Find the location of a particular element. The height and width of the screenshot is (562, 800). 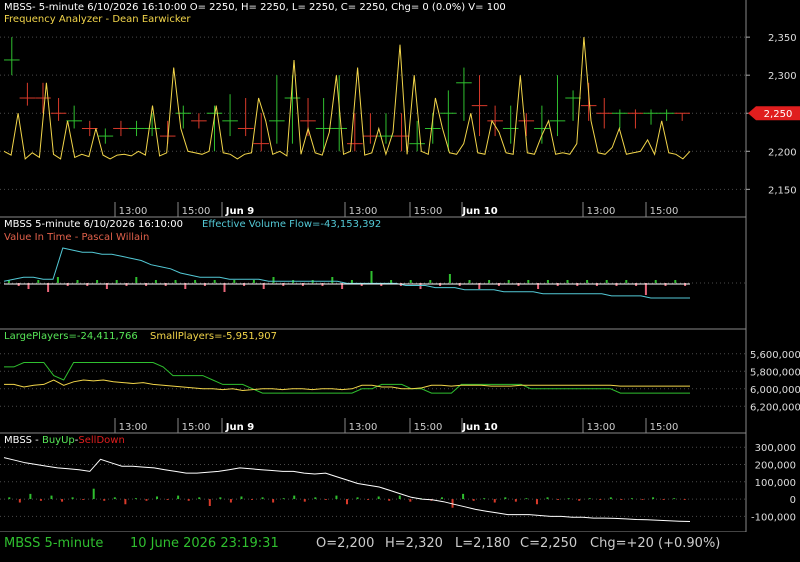

status-high: H=2,320 is located at coordinates (414, 543).